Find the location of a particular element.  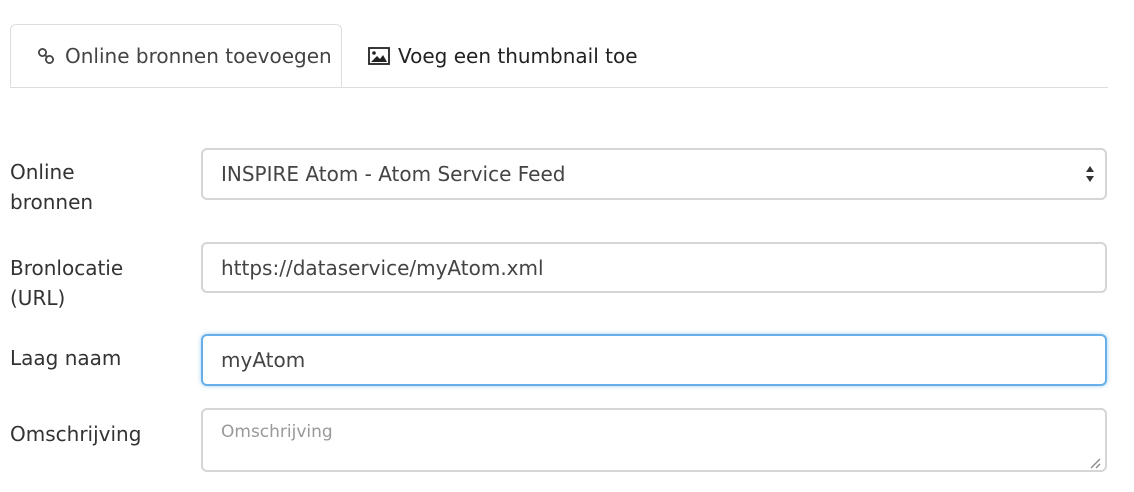

source-location-label: Bronlocatie (URL) is located at coordinates (67, 283).